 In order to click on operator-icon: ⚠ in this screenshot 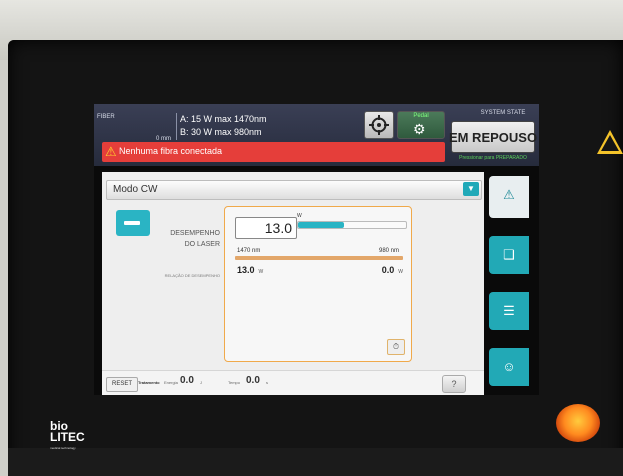, I will do `click(509, 194)`.